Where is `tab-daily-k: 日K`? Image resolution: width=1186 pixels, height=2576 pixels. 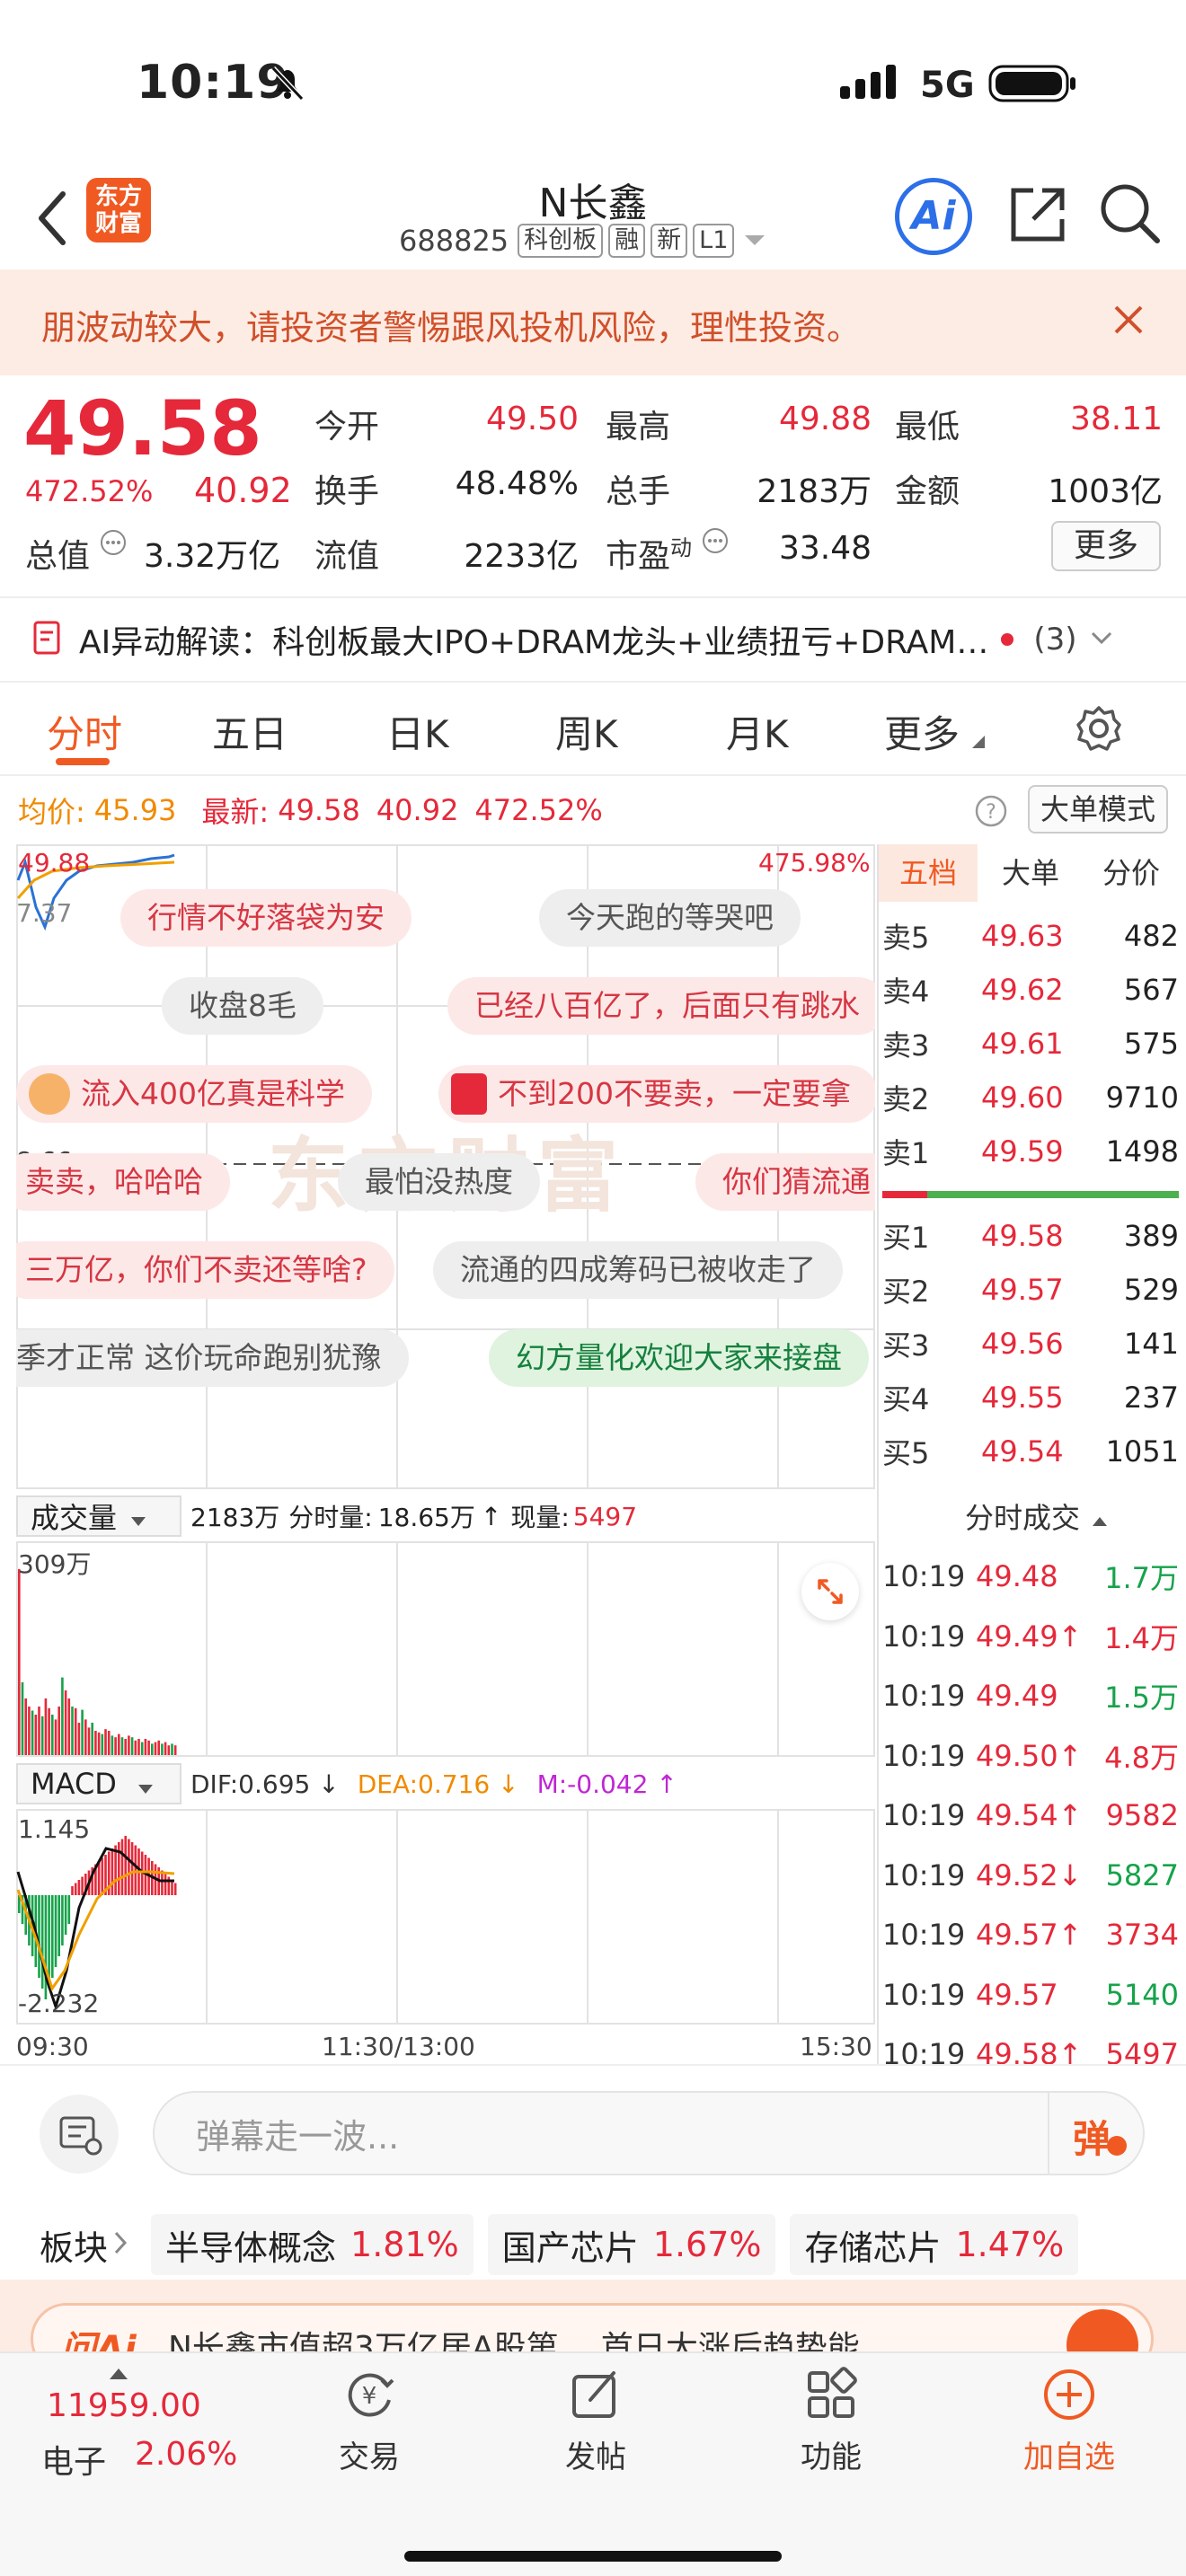 tab-daily-k: 日K is located at coordinates (417, 731).